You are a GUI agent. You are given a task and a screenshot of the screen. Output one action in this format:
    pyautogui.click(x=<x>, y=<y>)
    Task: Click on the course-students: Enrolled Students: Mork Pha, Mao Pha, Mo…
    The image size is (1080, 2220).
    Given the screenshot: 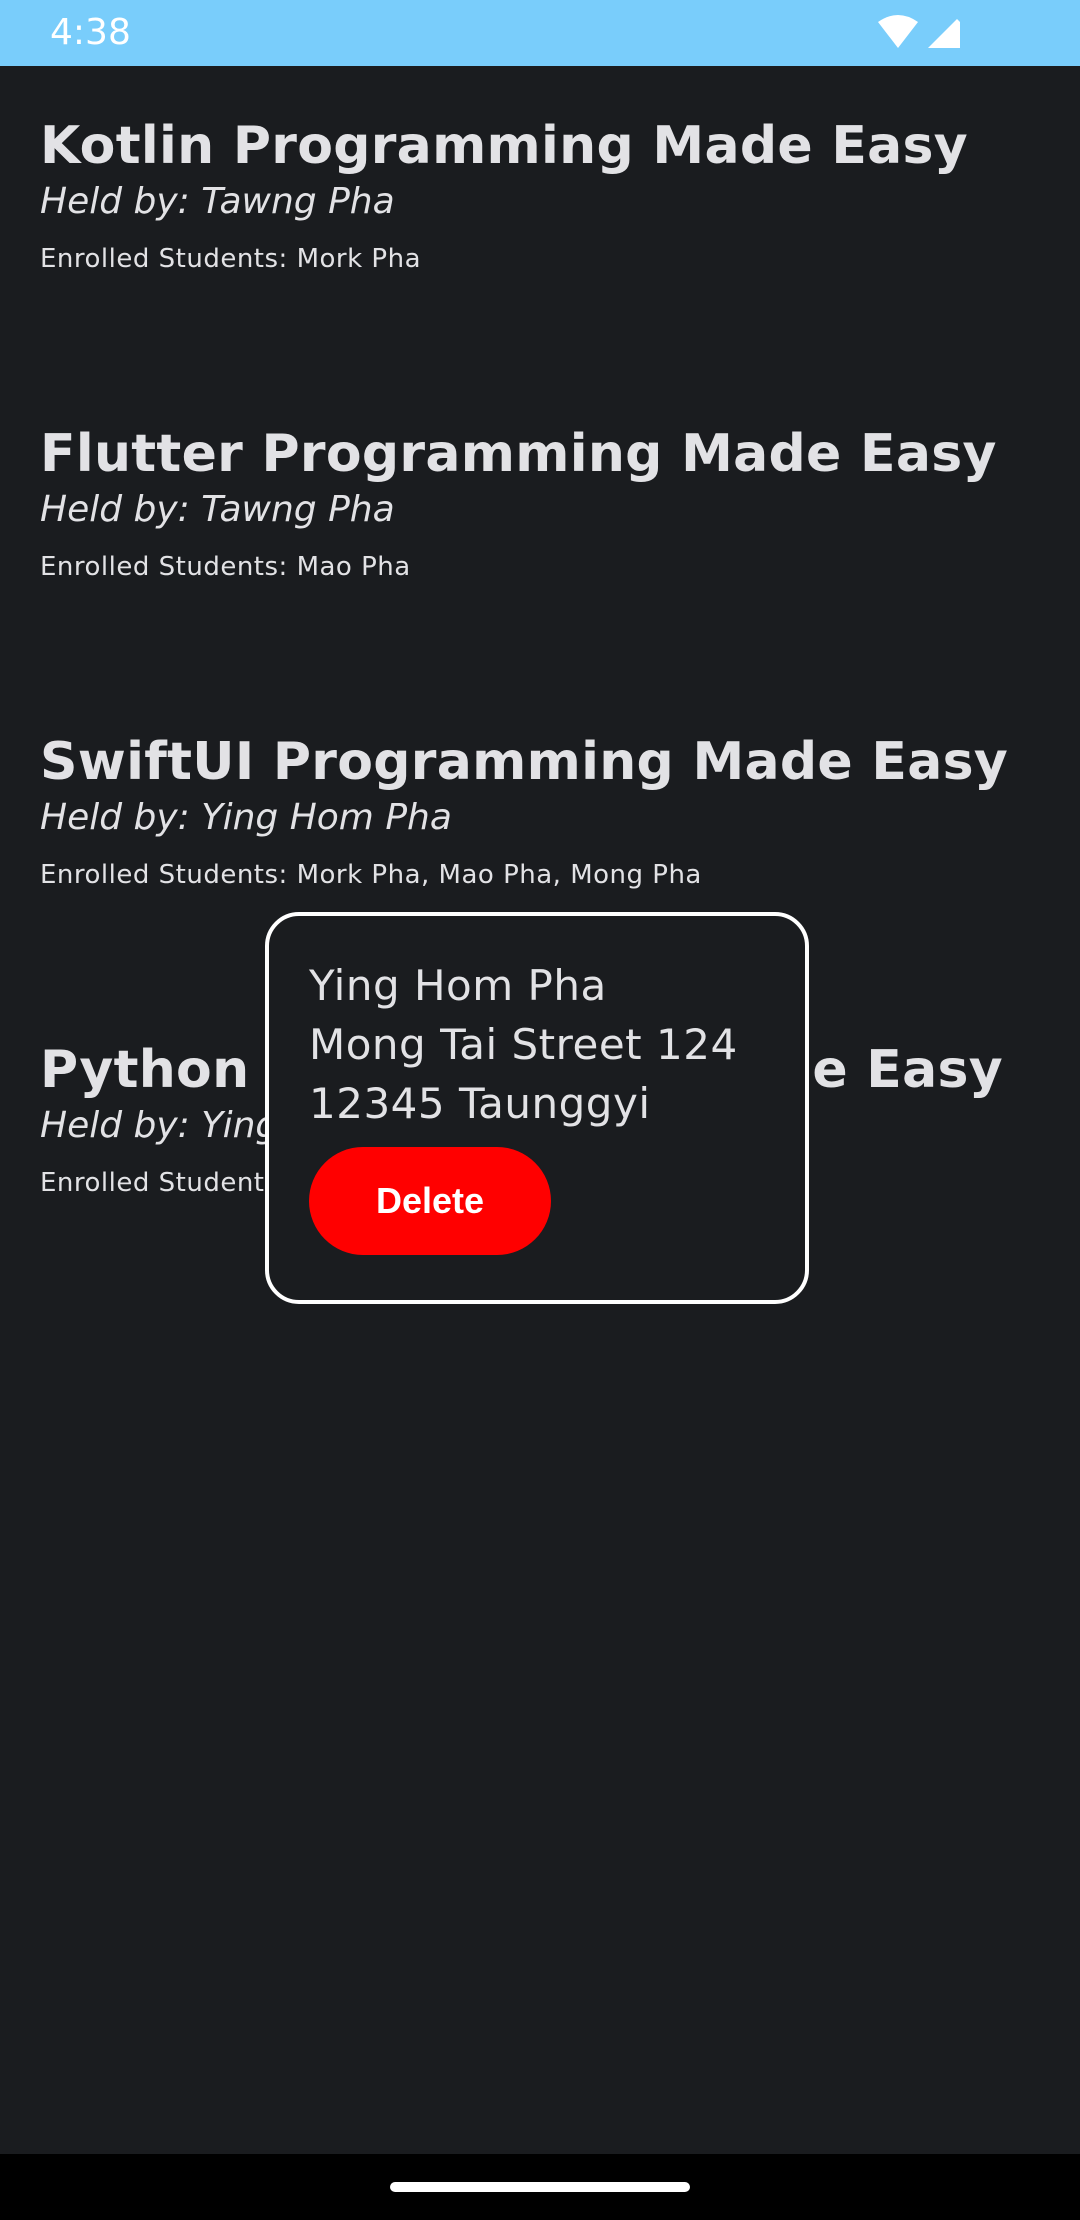 What is the action you would take?
    pyautogui.click(x=371, y=875)
    